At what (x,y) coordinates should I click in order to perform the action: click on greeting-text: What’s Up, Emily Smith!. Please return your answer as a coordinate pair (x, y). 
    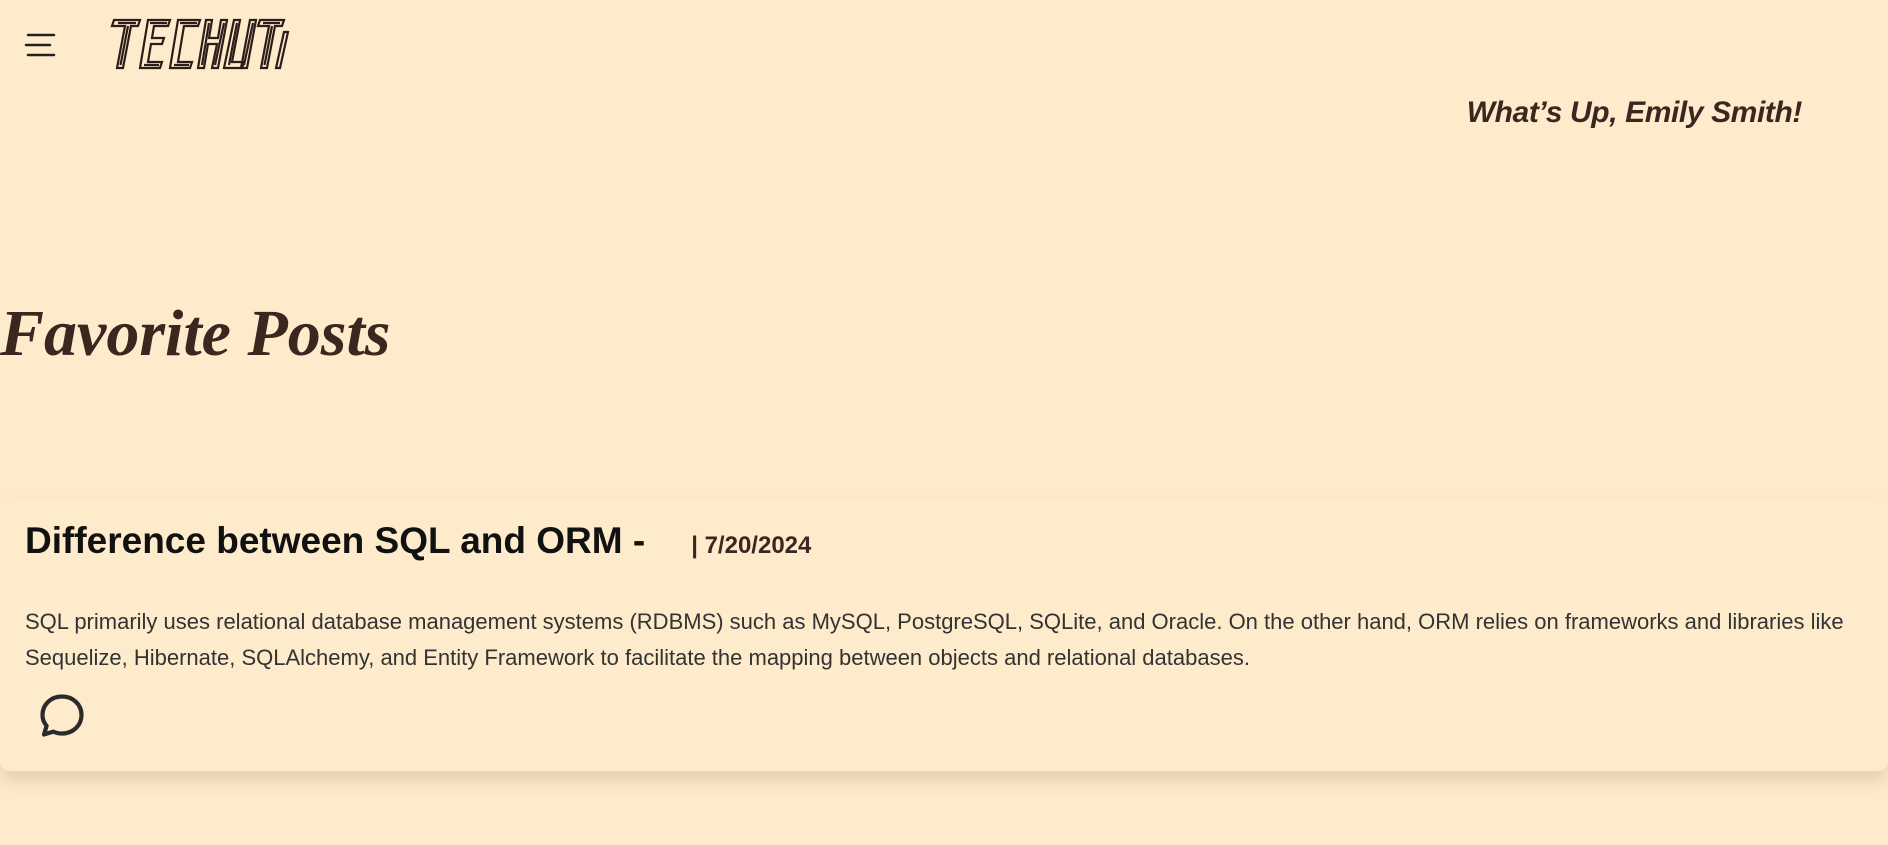
    Looking at the image, I should click on (1634, 112).